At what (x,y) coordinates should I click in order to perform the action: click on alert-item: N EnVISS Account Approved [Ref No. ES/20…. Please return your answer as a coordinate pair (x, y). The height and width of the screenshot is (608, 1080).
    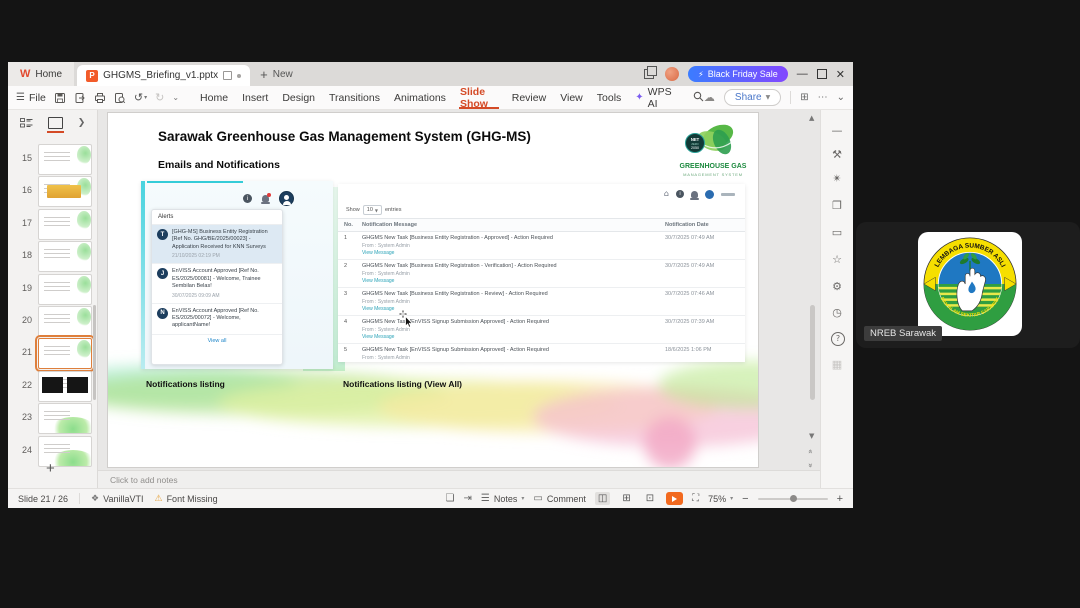
    Looking at the image, I should click on (217, 319).